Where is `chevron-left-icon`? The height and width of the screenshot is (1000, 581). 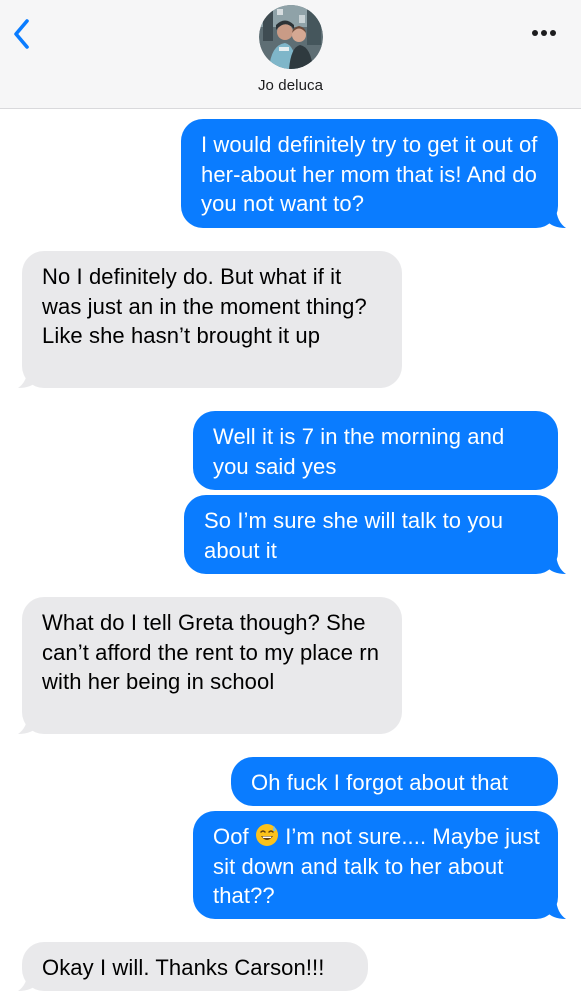
chevron-left-icon is located at coordinates (21, 34).